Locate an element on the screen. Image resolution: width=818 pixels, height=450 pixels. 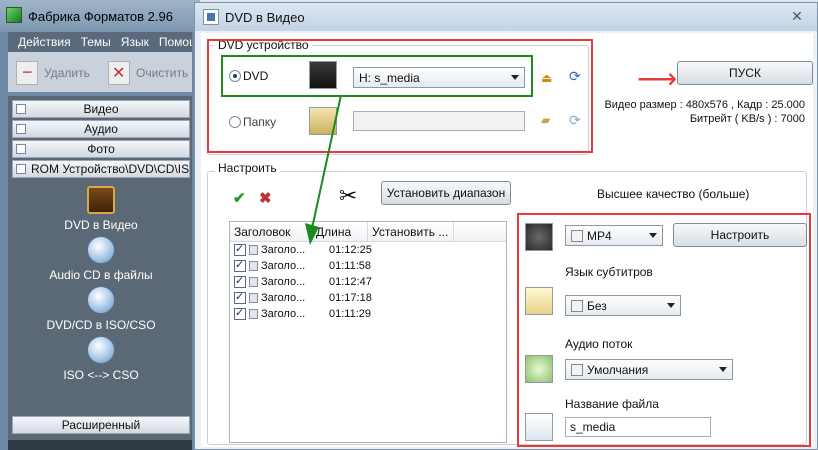
filename-field: s_media is located at coordinates (638, 427).